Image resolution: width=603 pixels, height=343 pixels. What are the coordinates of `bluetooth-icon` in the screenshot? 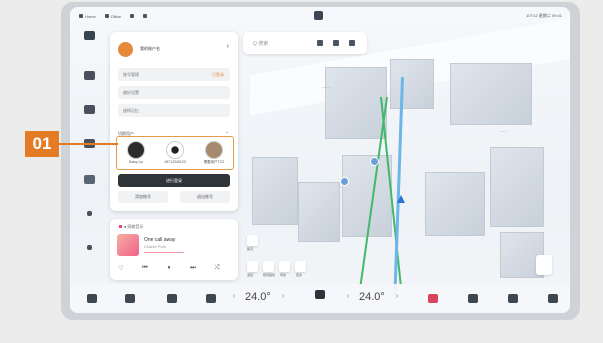 It's located at (145, 16).